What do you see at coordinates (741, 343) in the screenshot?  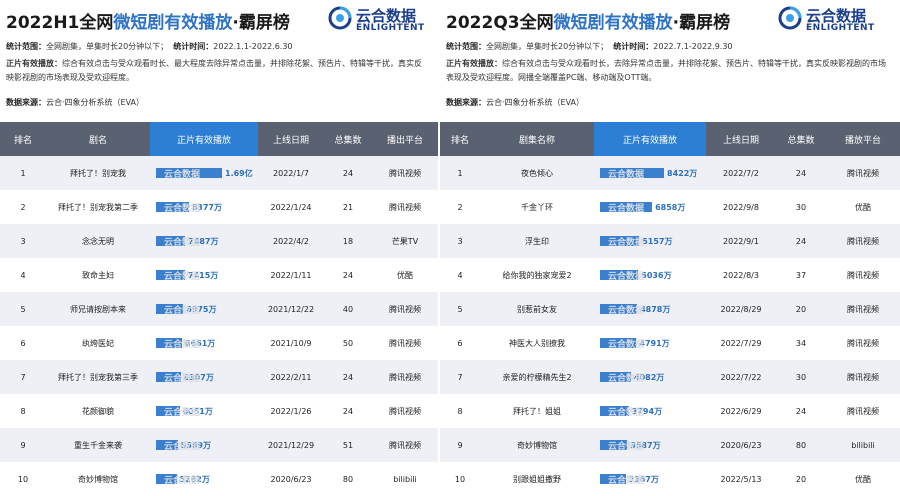 I see `date-cell: 2022/7/29` at bounding box center [741, 343].